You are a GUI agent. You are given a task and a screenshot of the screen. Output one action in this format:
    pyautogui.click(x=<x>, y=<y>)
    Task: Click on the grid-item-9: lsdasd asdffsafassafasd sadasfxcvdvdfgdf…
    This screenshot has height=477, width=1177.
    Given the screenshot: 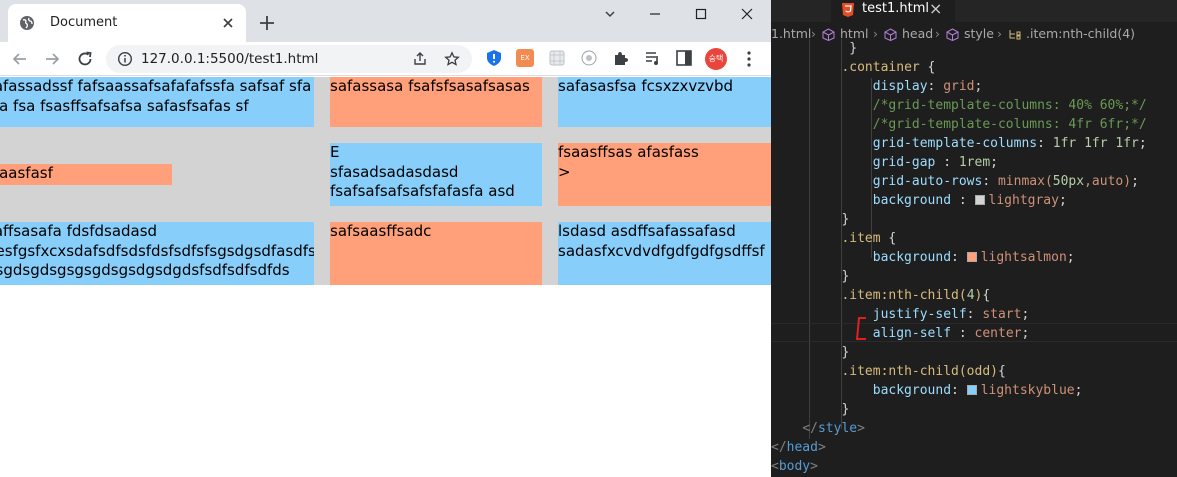 What is the action you would take?
    pyautogui.click(x=664, y=253)
    